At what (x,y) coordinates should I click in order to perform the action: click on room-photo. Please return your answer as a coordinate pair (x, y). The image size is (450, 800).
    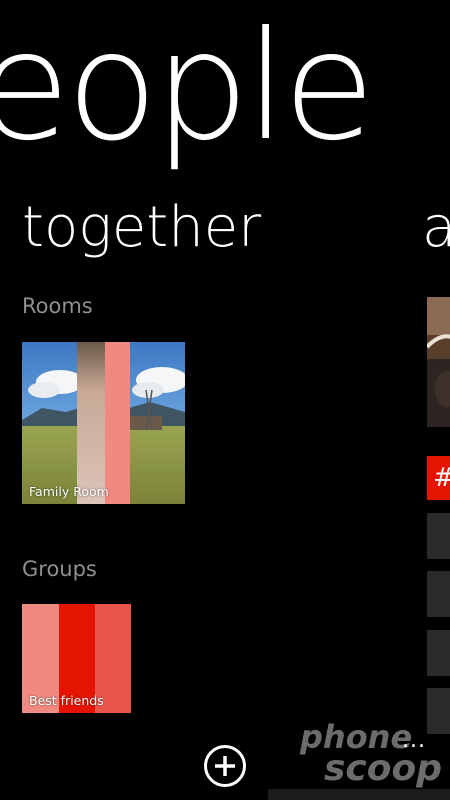
    Looking at the image, I should click on (103, 423).